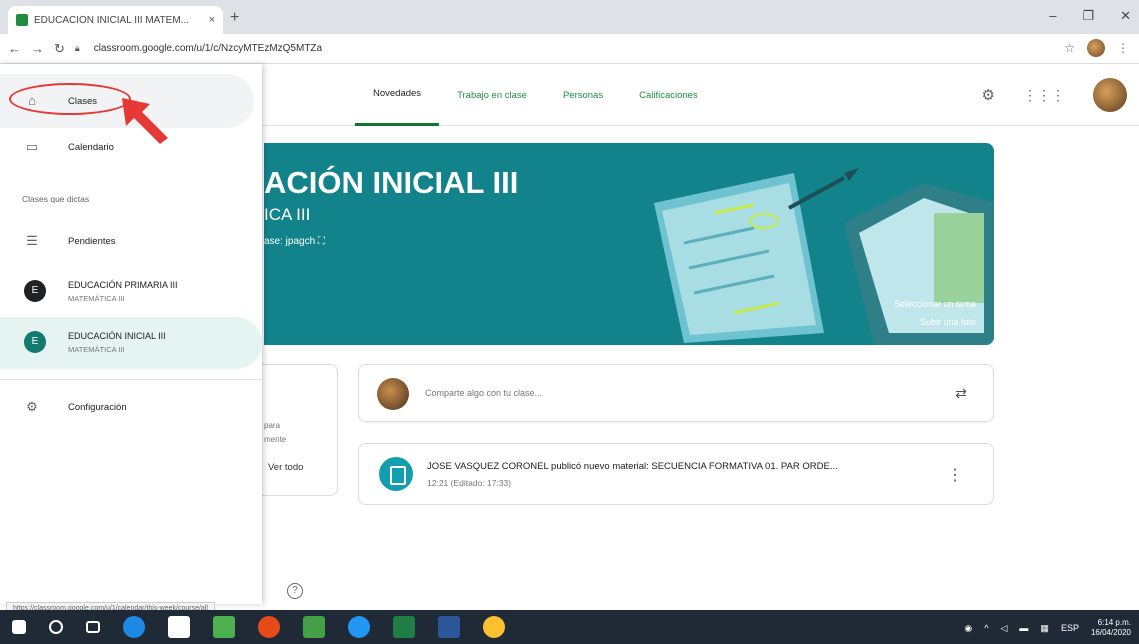  What do you see at coordinates (212, 20) in the screenshot?
I see `tab-close-icon: ×` at bounding box center [212, 20].